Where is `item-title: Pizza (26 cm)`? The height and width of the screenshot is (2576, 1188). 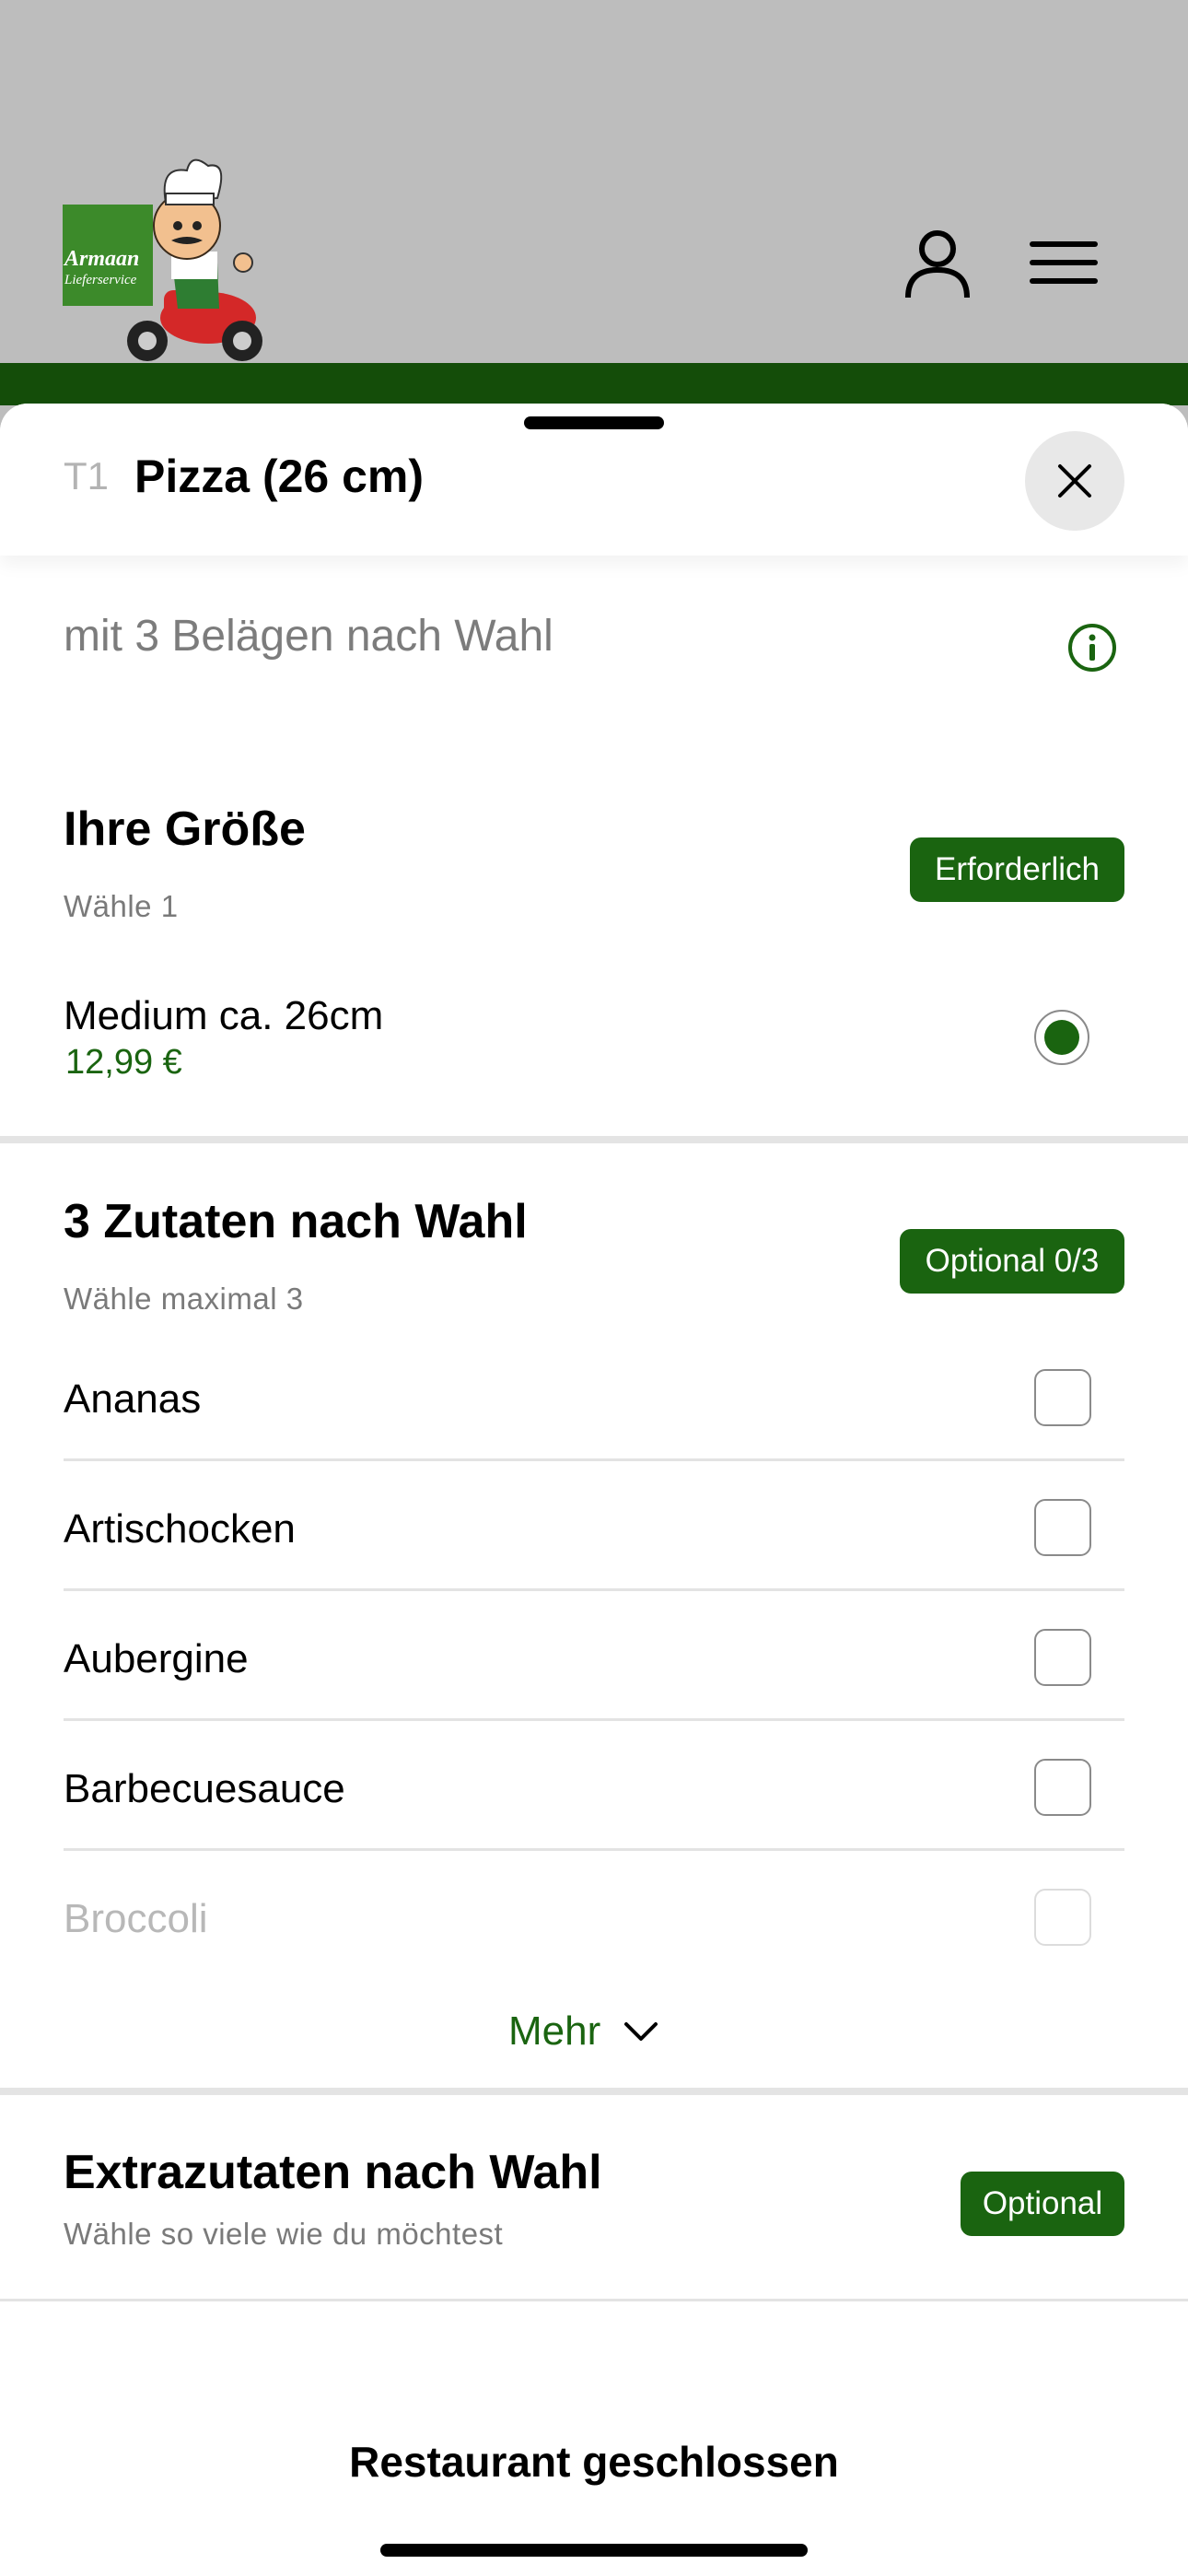
item-title: Pizza (26 cm) is located at coordinates (279, 476).